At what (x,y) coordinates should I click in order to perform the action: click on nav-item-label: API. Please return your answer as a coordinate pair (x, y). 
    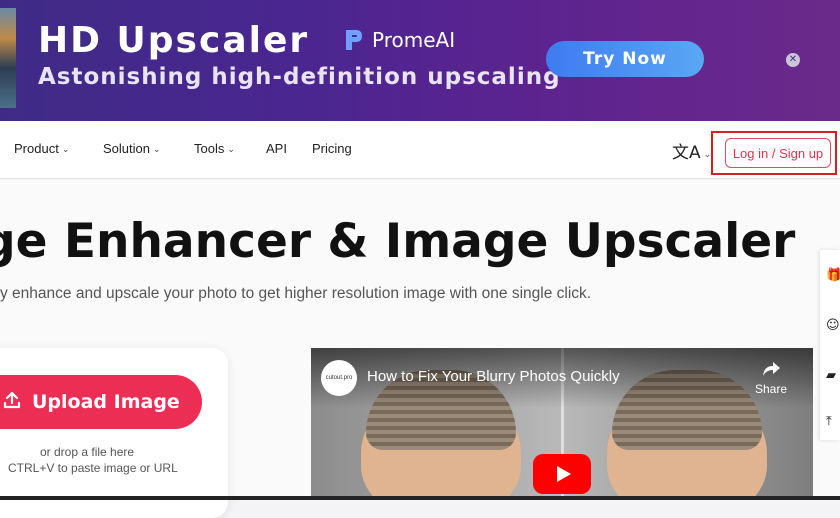
    Looking at the image, I should click on (276, 148).